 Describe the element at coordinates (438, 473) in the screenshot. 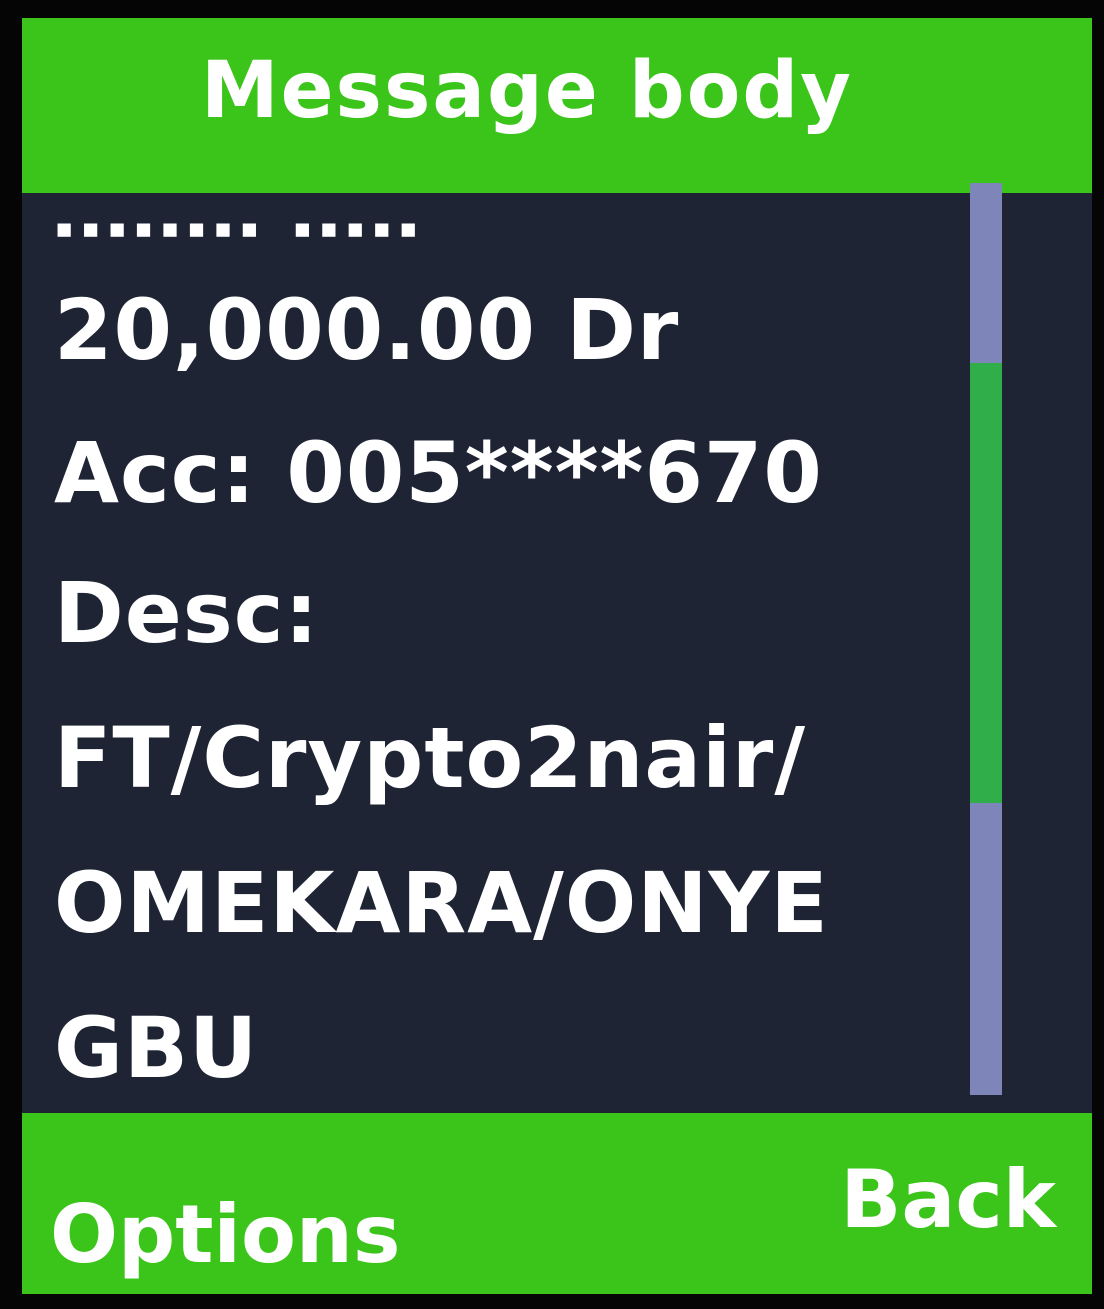

I see `message-line-account: Acc: 005****670` at that location.